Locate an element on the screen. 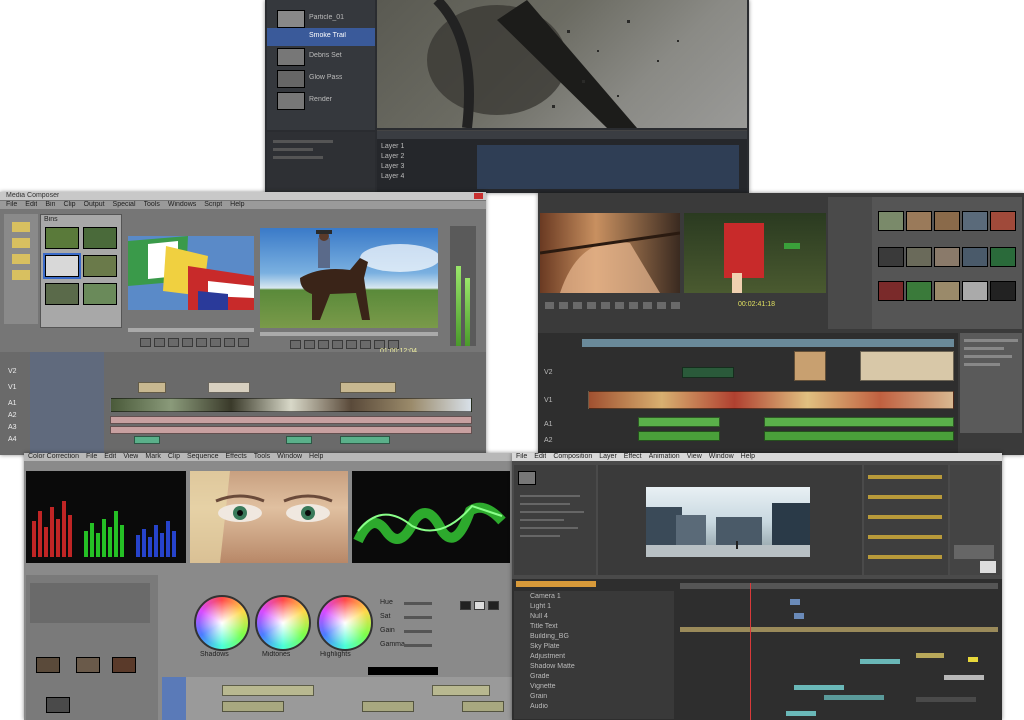 Image resolution: width=1024 pixels, height=720 pixels. menu-item: Special is located at coordinates (124, 205).